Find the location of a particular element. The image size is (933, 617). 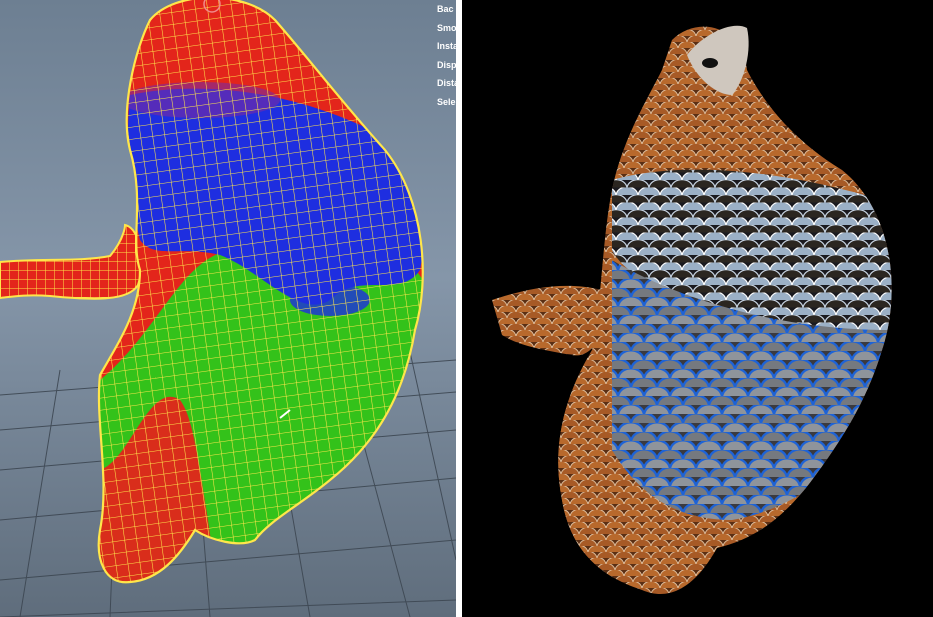

hud-line: Smo is located at coordinates (446, 28).